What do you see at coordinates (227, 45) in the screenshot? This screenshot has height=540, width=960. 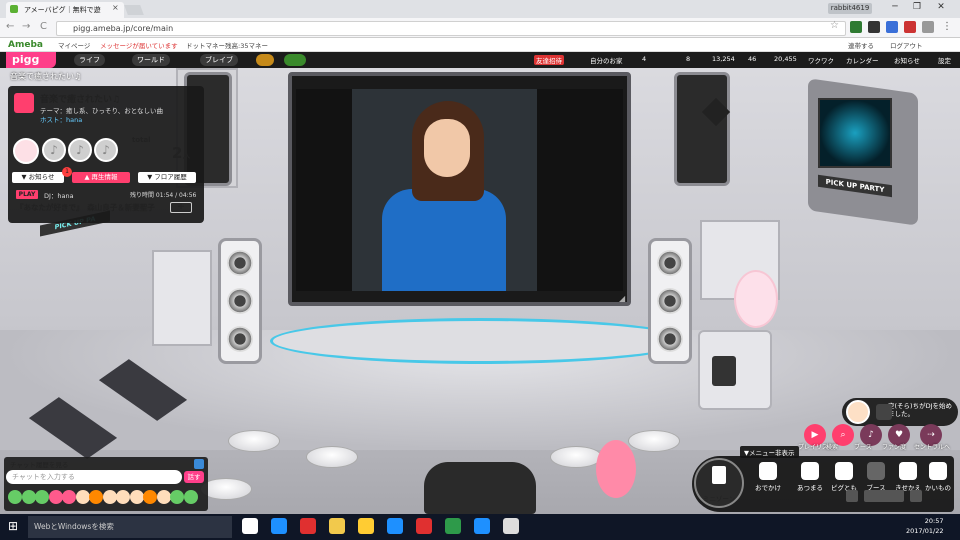 I see `dotmoney-link: ドットマネー残高:35マネー` at bounding box center [227, 45].